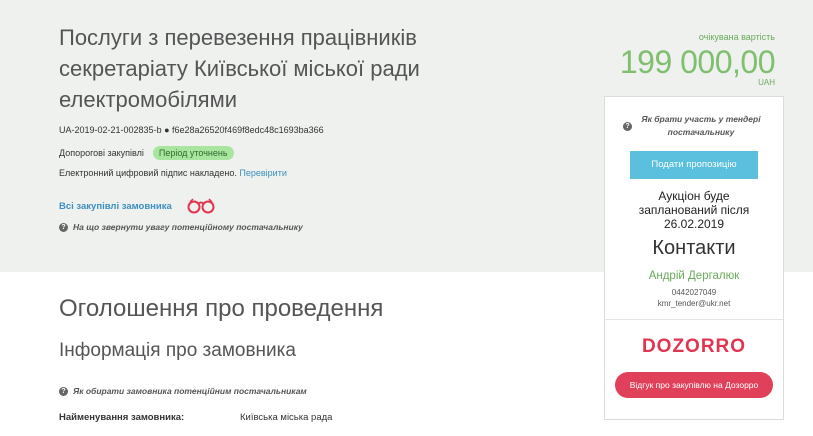 Image resolution: width=813 pixels, height=436 pixels. Describe the element at coordinates (694, 292) in the screenshot. I see `contact-phone: 0442027049` at that location.